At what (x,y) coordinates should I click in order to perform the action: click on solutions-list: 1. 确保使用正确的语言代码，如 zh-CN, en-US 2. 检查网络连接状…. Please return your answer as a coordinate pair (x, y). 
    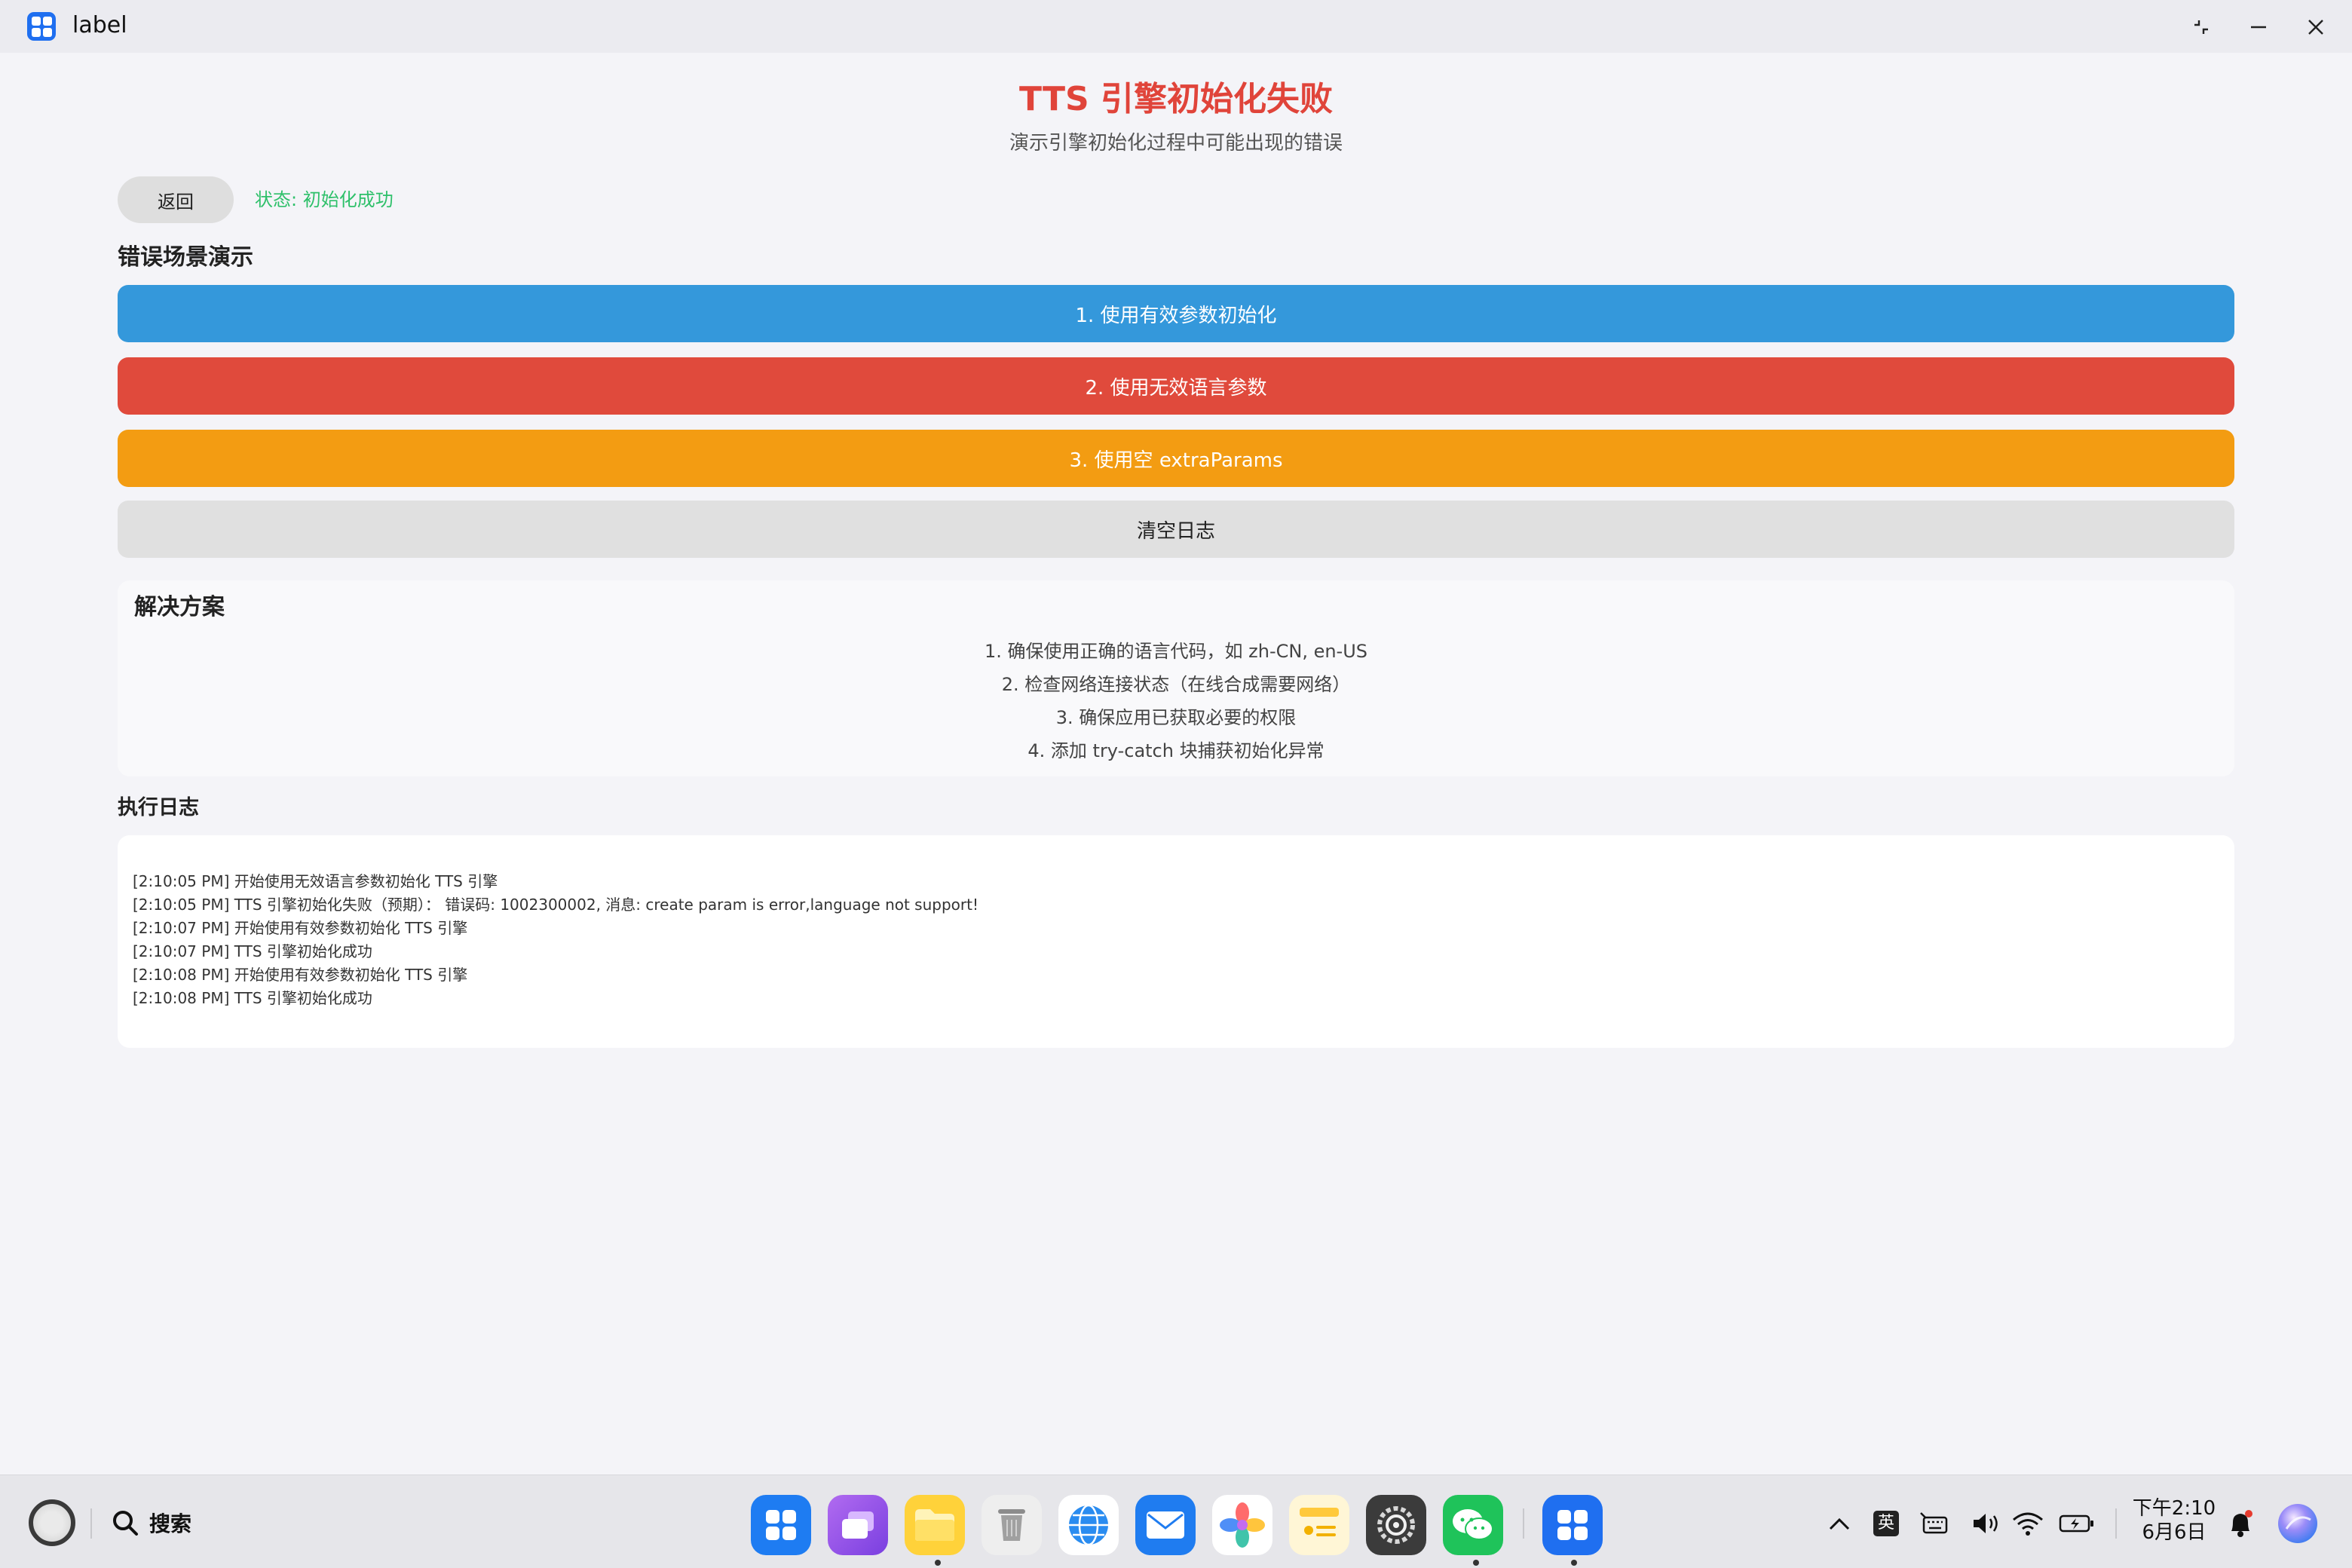
    Looking at the image, I should click on (1176, 701).